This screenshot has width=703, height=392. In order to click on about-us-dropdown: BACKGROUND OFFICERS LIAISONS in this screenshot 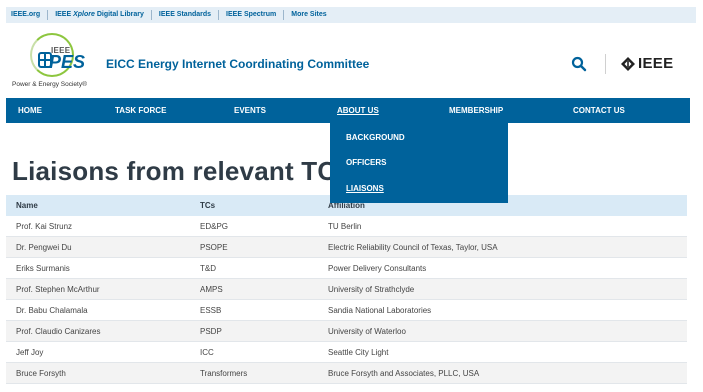, I will do `click(419, 163)`.